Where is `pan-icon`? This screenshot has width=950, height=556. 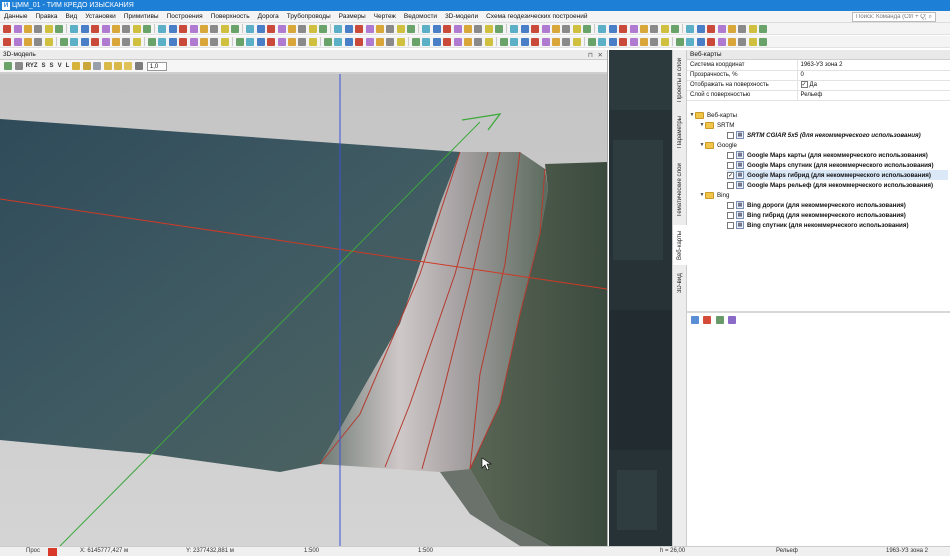 pan-icon is located at coordinates (18, 66).